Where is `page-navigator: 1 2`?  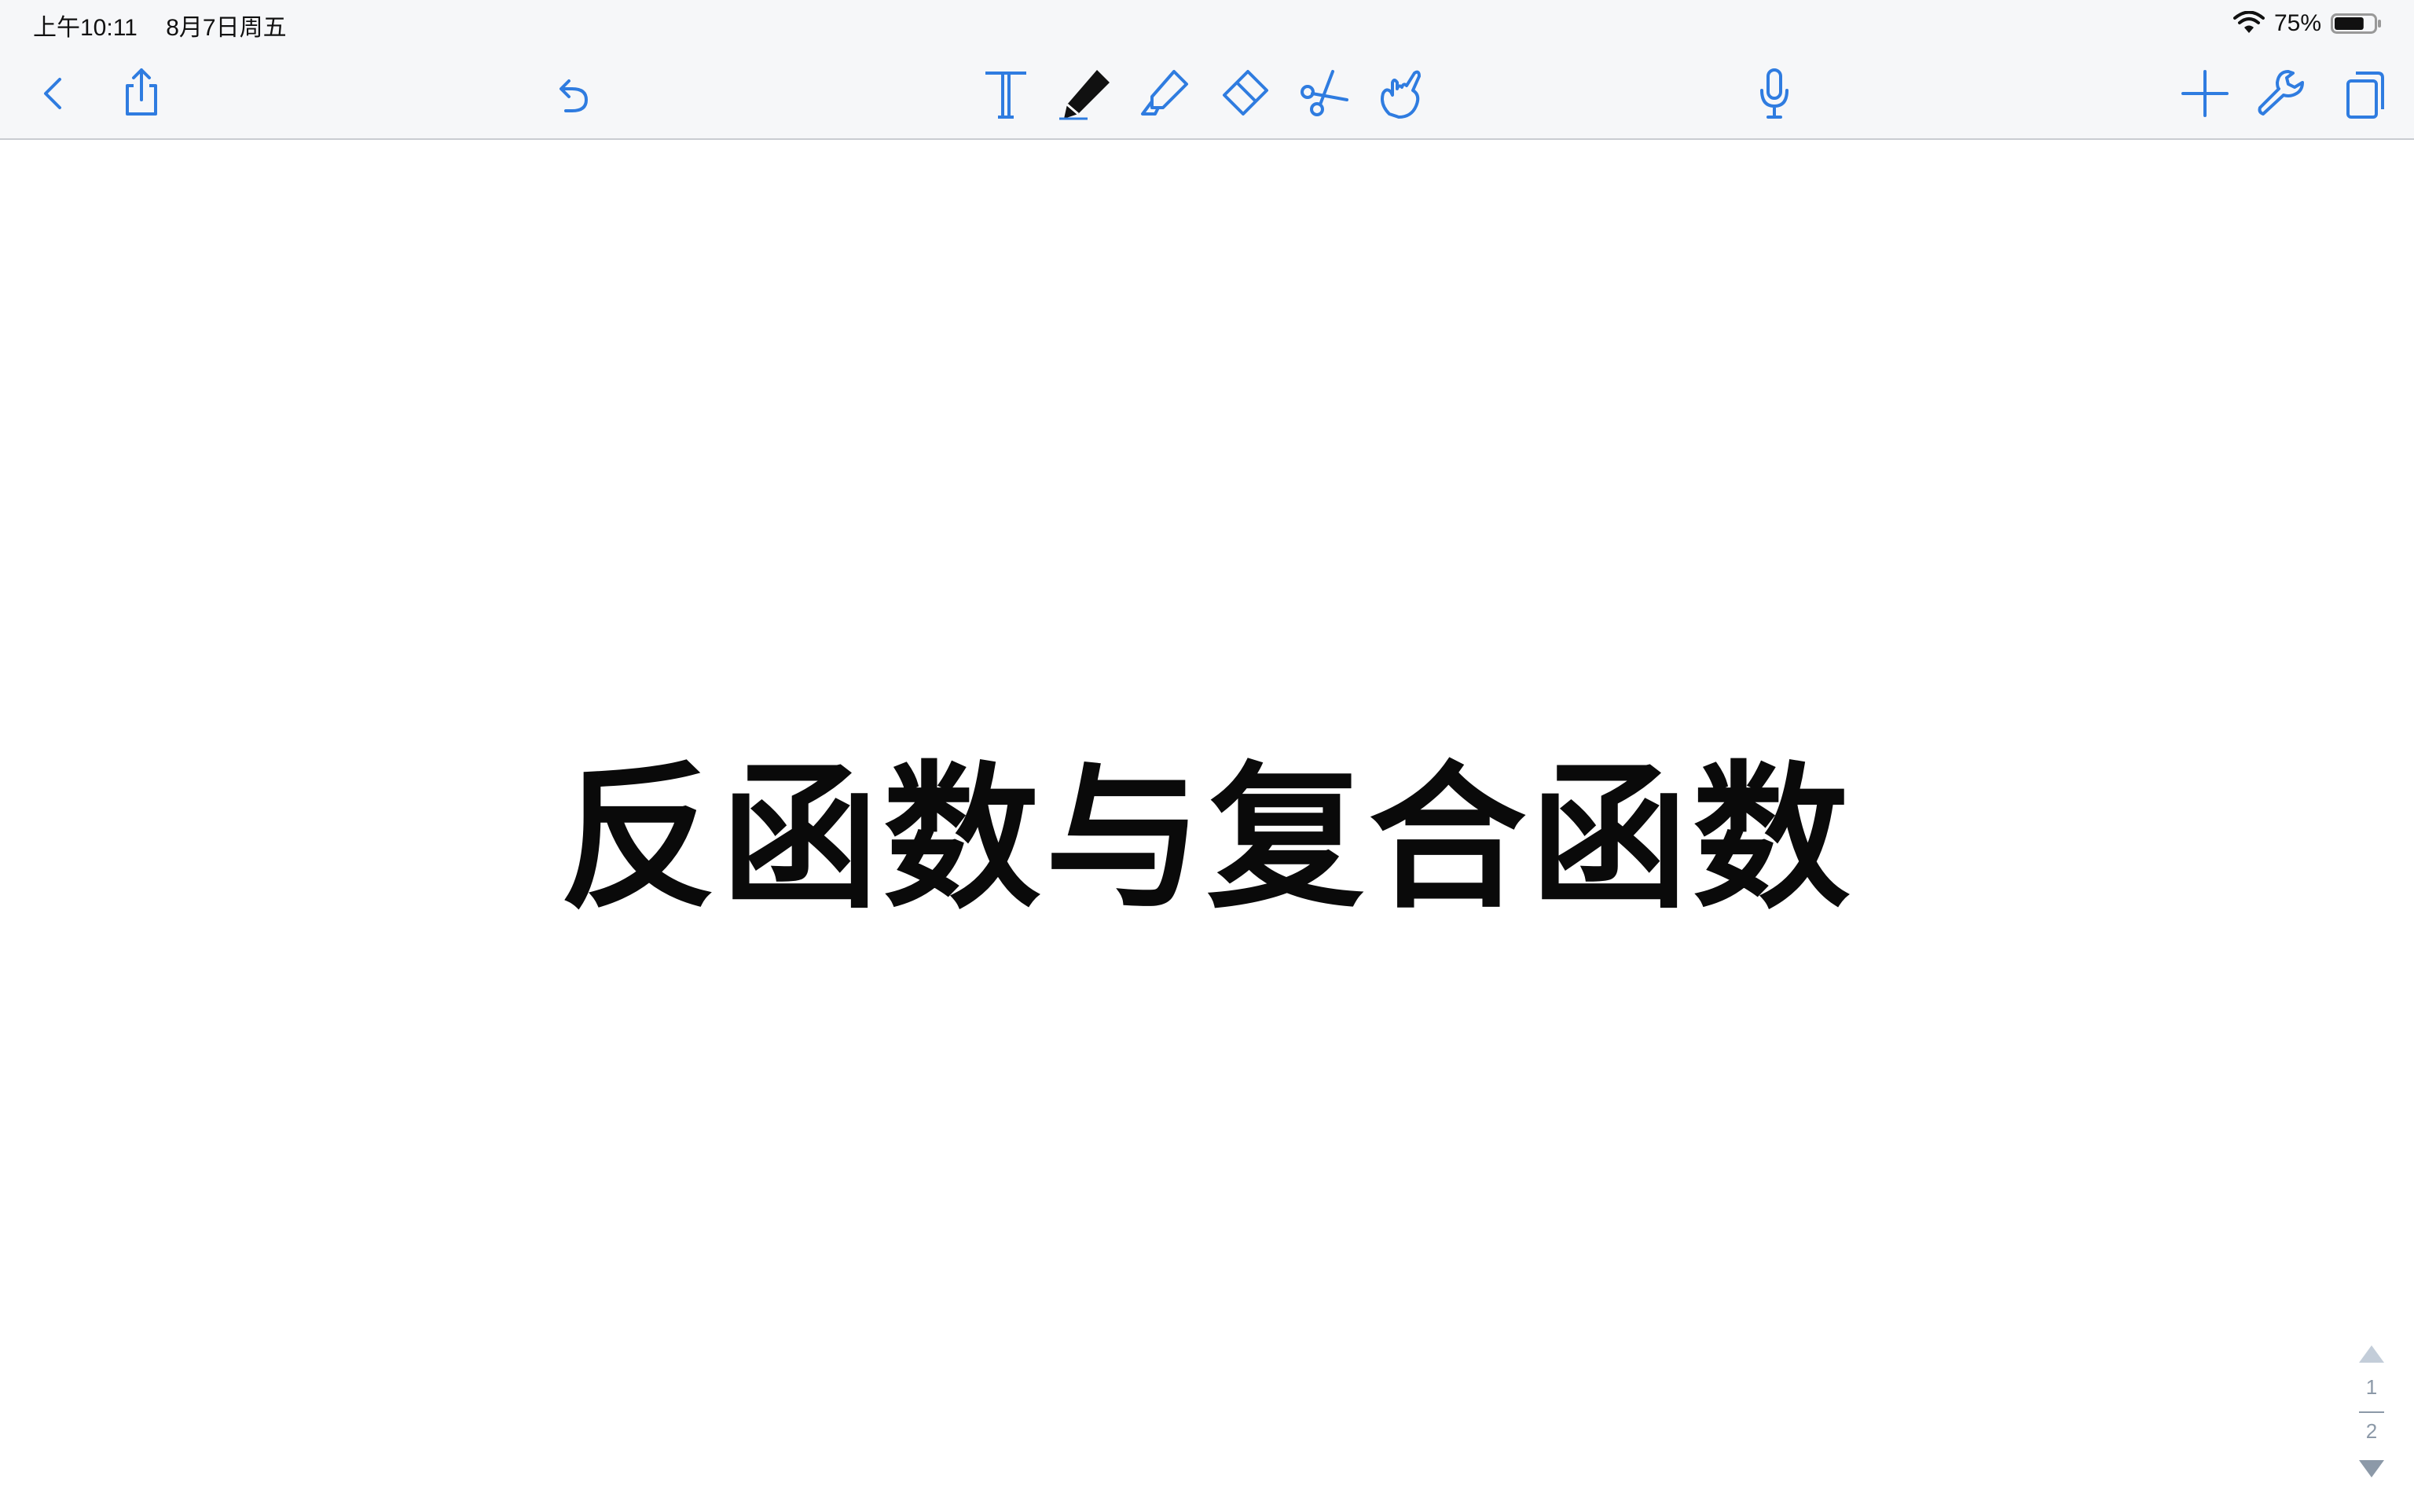 page-navigator: 1 2 is located at coordinates (2371, 1421).